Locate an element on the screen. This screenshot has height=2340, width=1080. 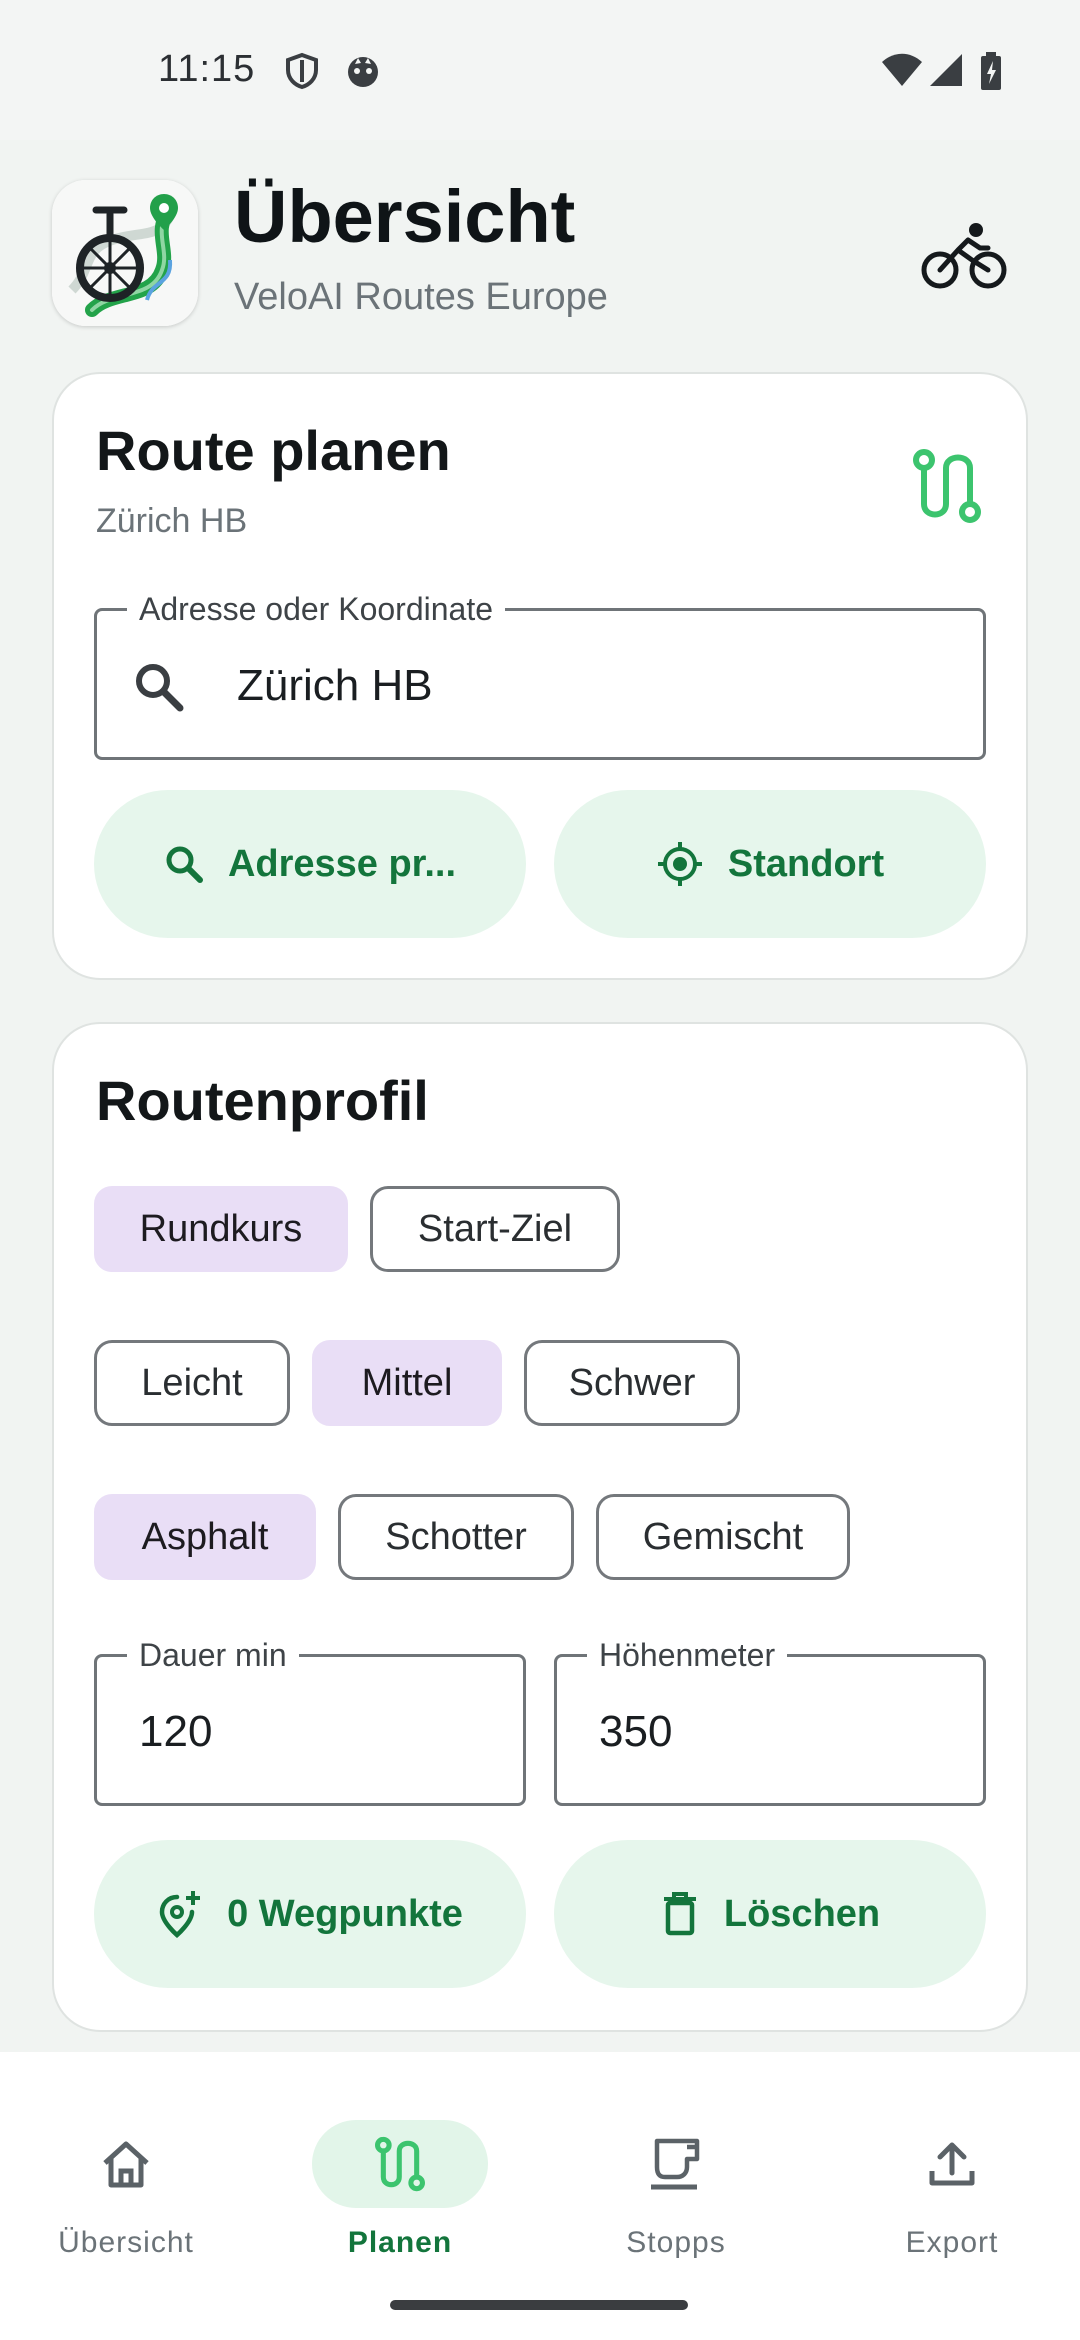
nav-pill-active is located at coordinates (400, 2164).